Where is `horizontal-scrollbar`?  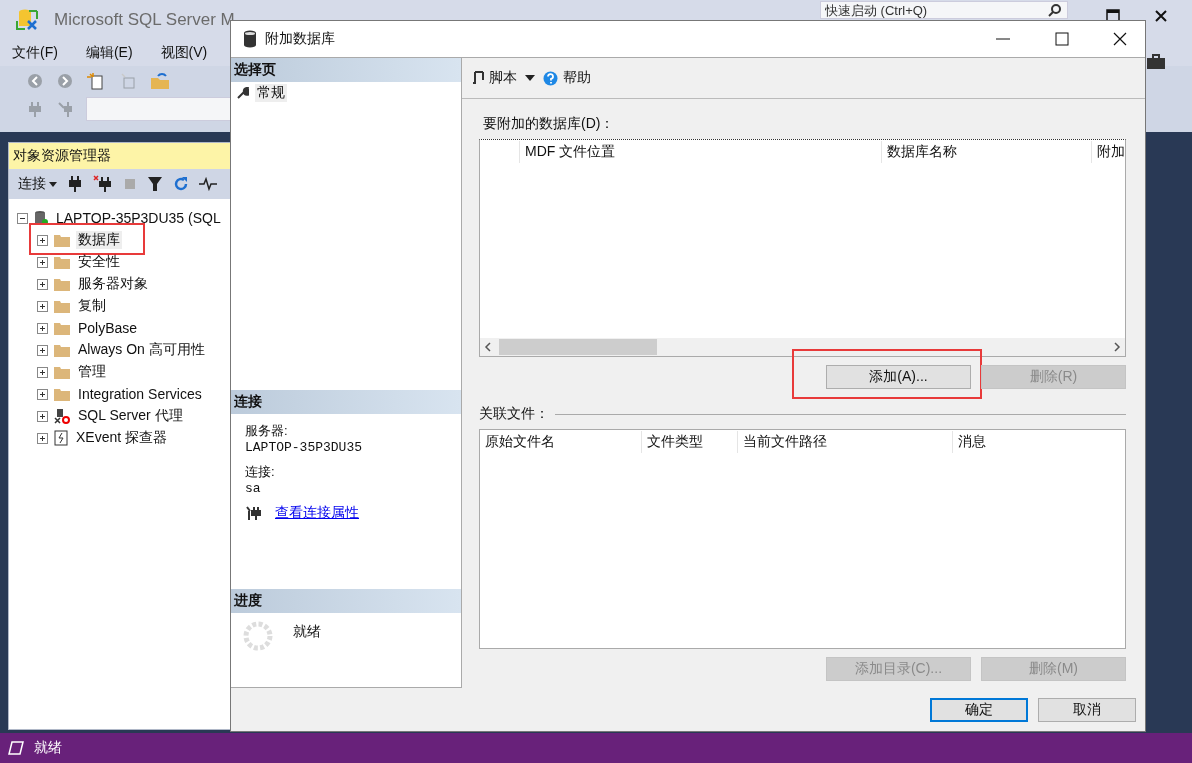 horizontal-scrollbar is located at coordinates (802, 347).